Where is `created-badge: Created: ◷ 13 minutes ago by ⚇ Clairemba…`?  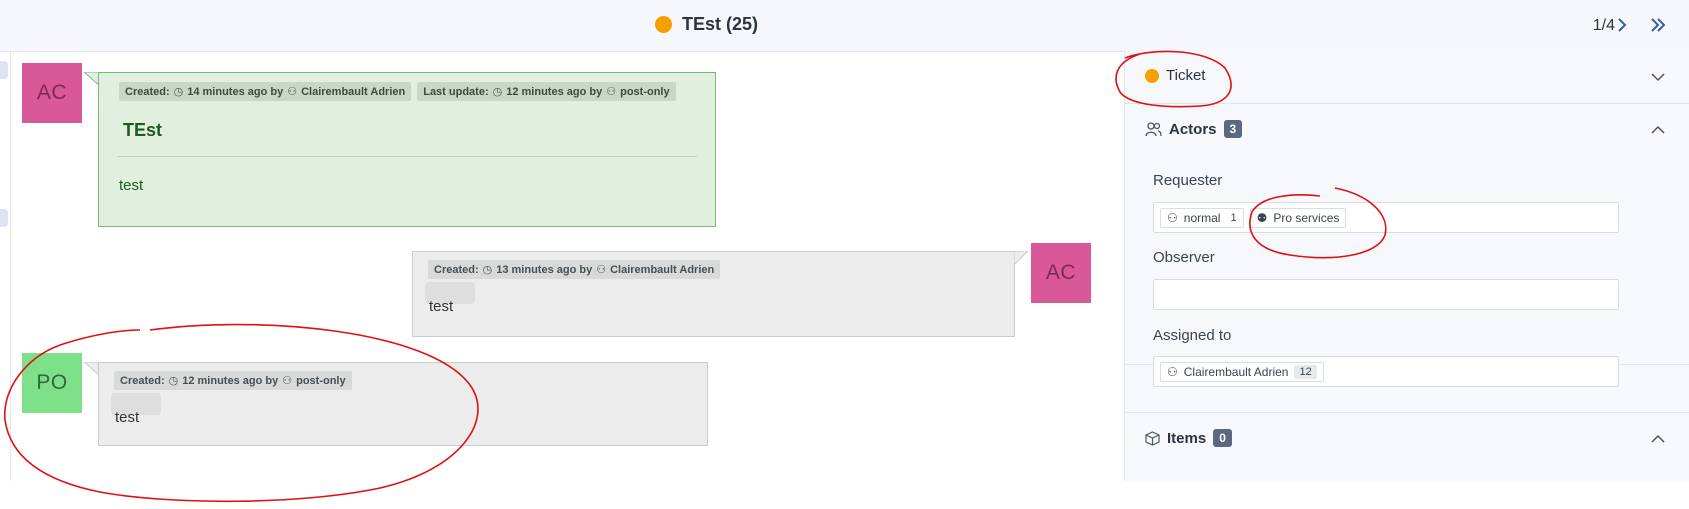 created-badge: Created: ◷ 13 minutes ago by ⚇ Clairemba… is located at coordinates (574, 269).